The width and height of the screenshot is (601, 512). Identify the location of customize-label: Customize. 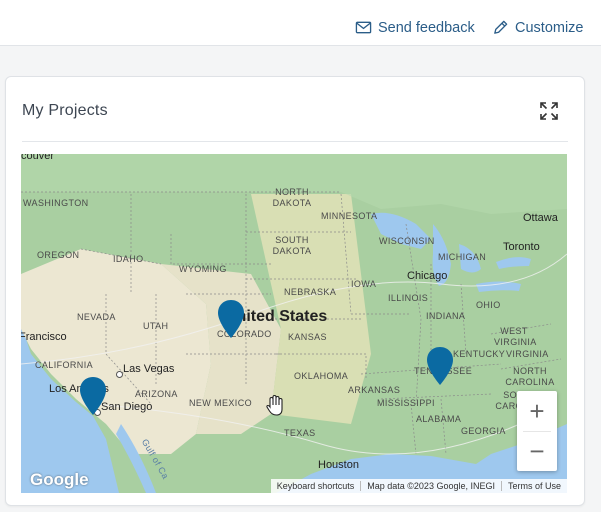
(549, 27).